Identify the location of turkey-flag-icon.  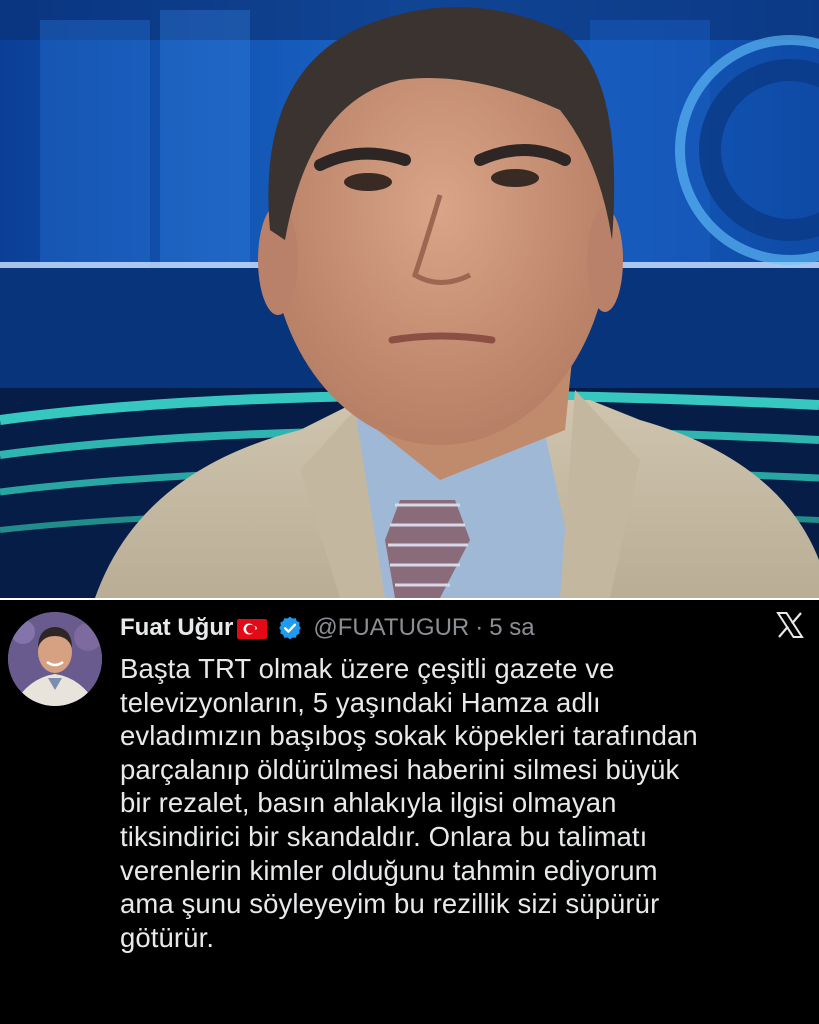
(252, 628).